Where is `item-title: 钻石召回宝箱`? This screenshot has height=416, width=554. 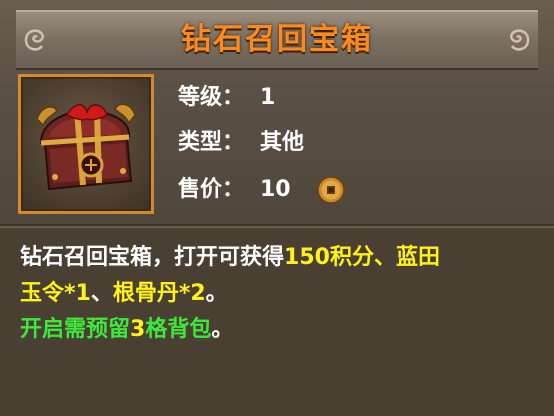
item-title: 钻石召回宝箱 is located at coordinates (277, 39).